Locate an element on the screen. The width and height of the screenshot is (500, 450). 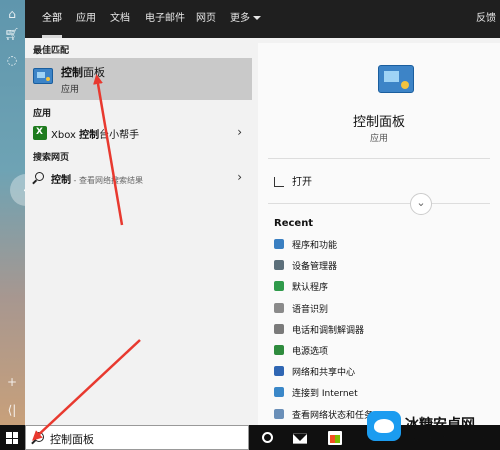
app-result-label: Xbox 控制台小帮手 is located at coordinates (95, 135).